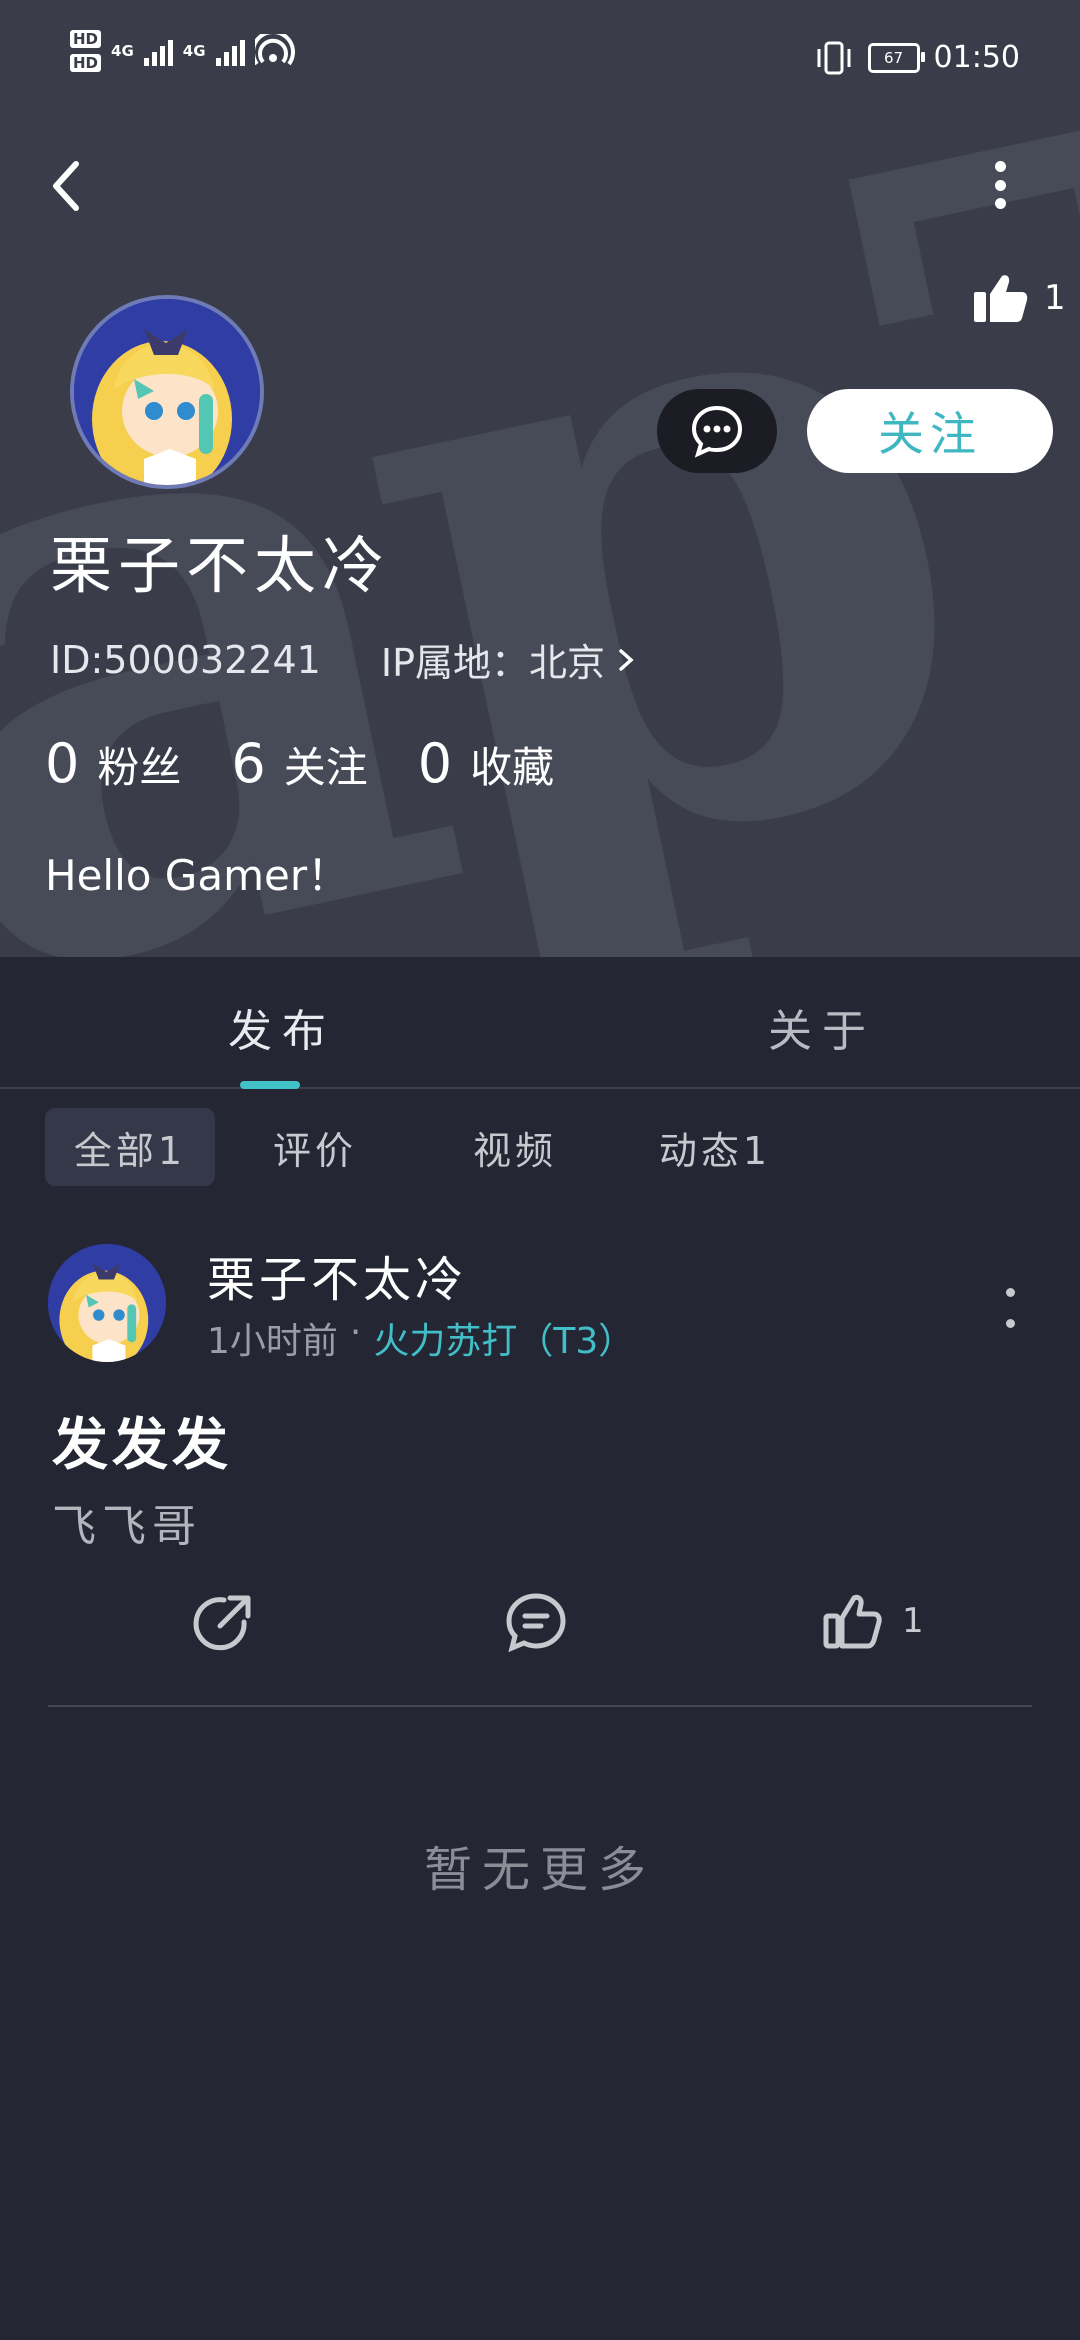 The image size is (1080, 2340). I want to click on post-divider, so click(540, 1706).